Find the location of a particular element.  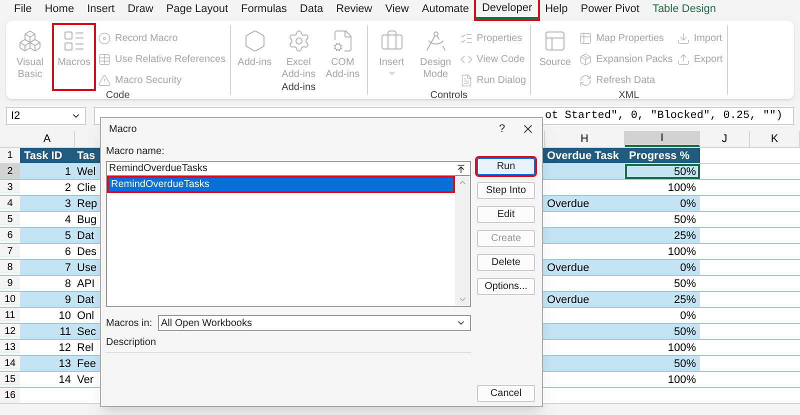

row-header: 4 is located at coordinates (10, 203).